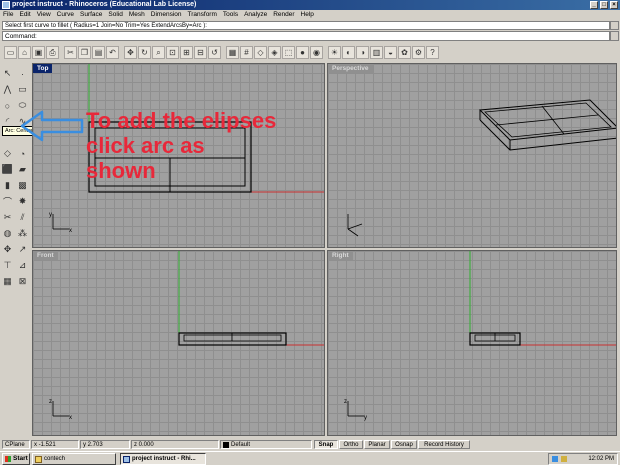 The height and width of the screenshot is (465, 620). What do you see at coordinates (22, 233) in the screenshot?
I see `array-icon: ⁂` at bounding box center [22, 233].